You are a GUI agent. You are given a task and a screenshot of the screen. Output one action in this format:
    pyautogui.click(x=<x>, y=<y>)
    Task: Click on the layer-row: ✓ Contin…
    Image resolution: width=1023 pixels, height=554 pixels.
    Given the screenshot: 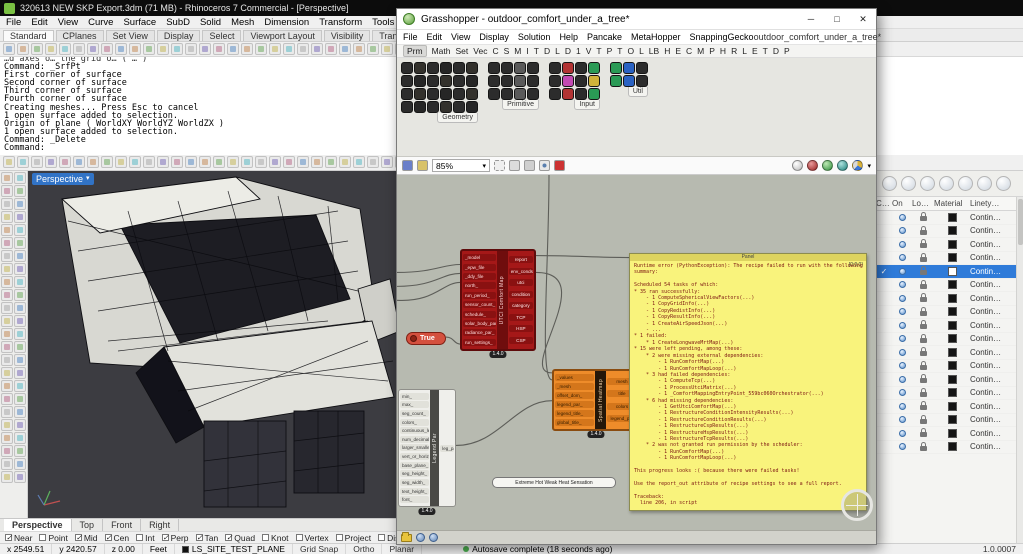 What is the action you would take?
    pyautogui.click(x=949, y=272)
    